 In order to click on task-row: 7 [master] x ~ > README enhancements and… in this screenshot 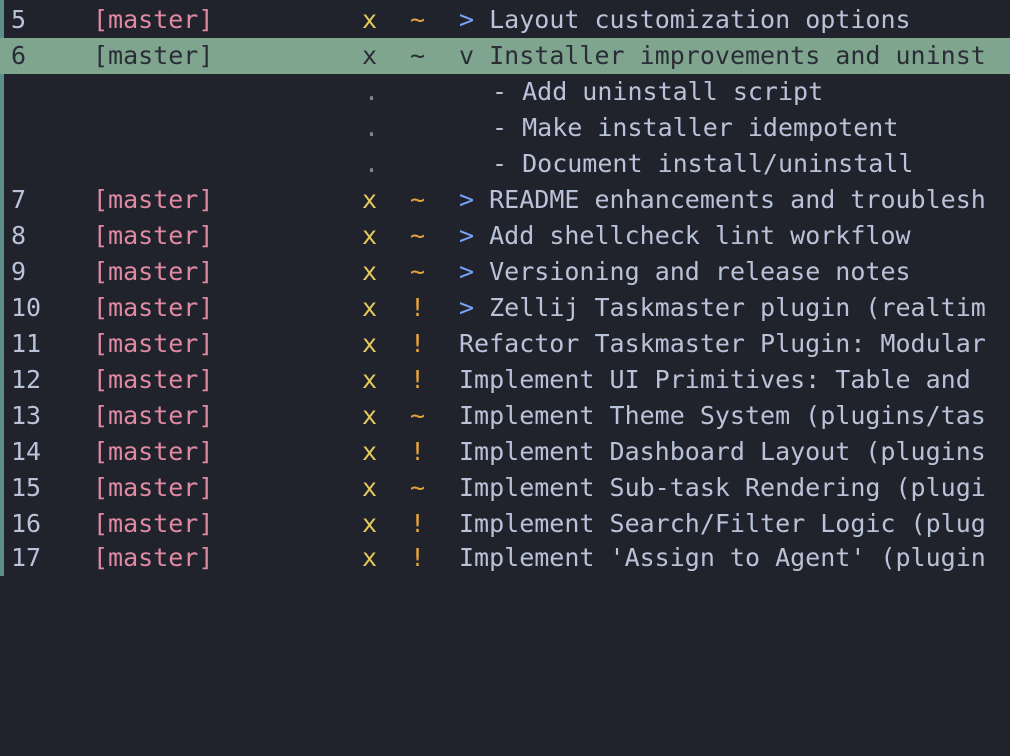, I will do `click(505, 200)`.